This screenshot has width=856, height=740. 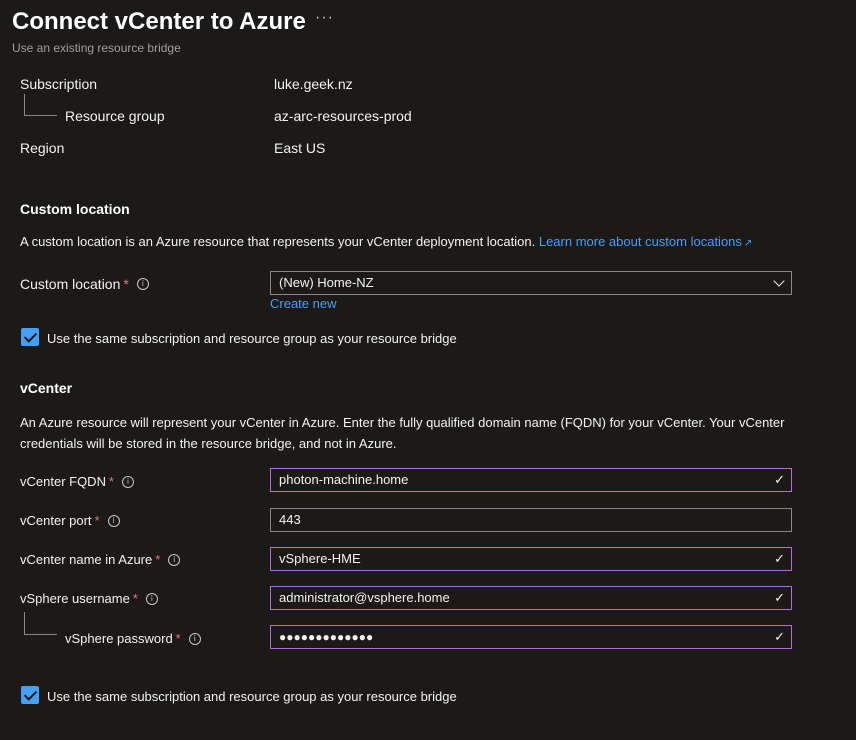 I want to click on vsphere-password-label-text: vSphere password, so click(x=119, y=638).